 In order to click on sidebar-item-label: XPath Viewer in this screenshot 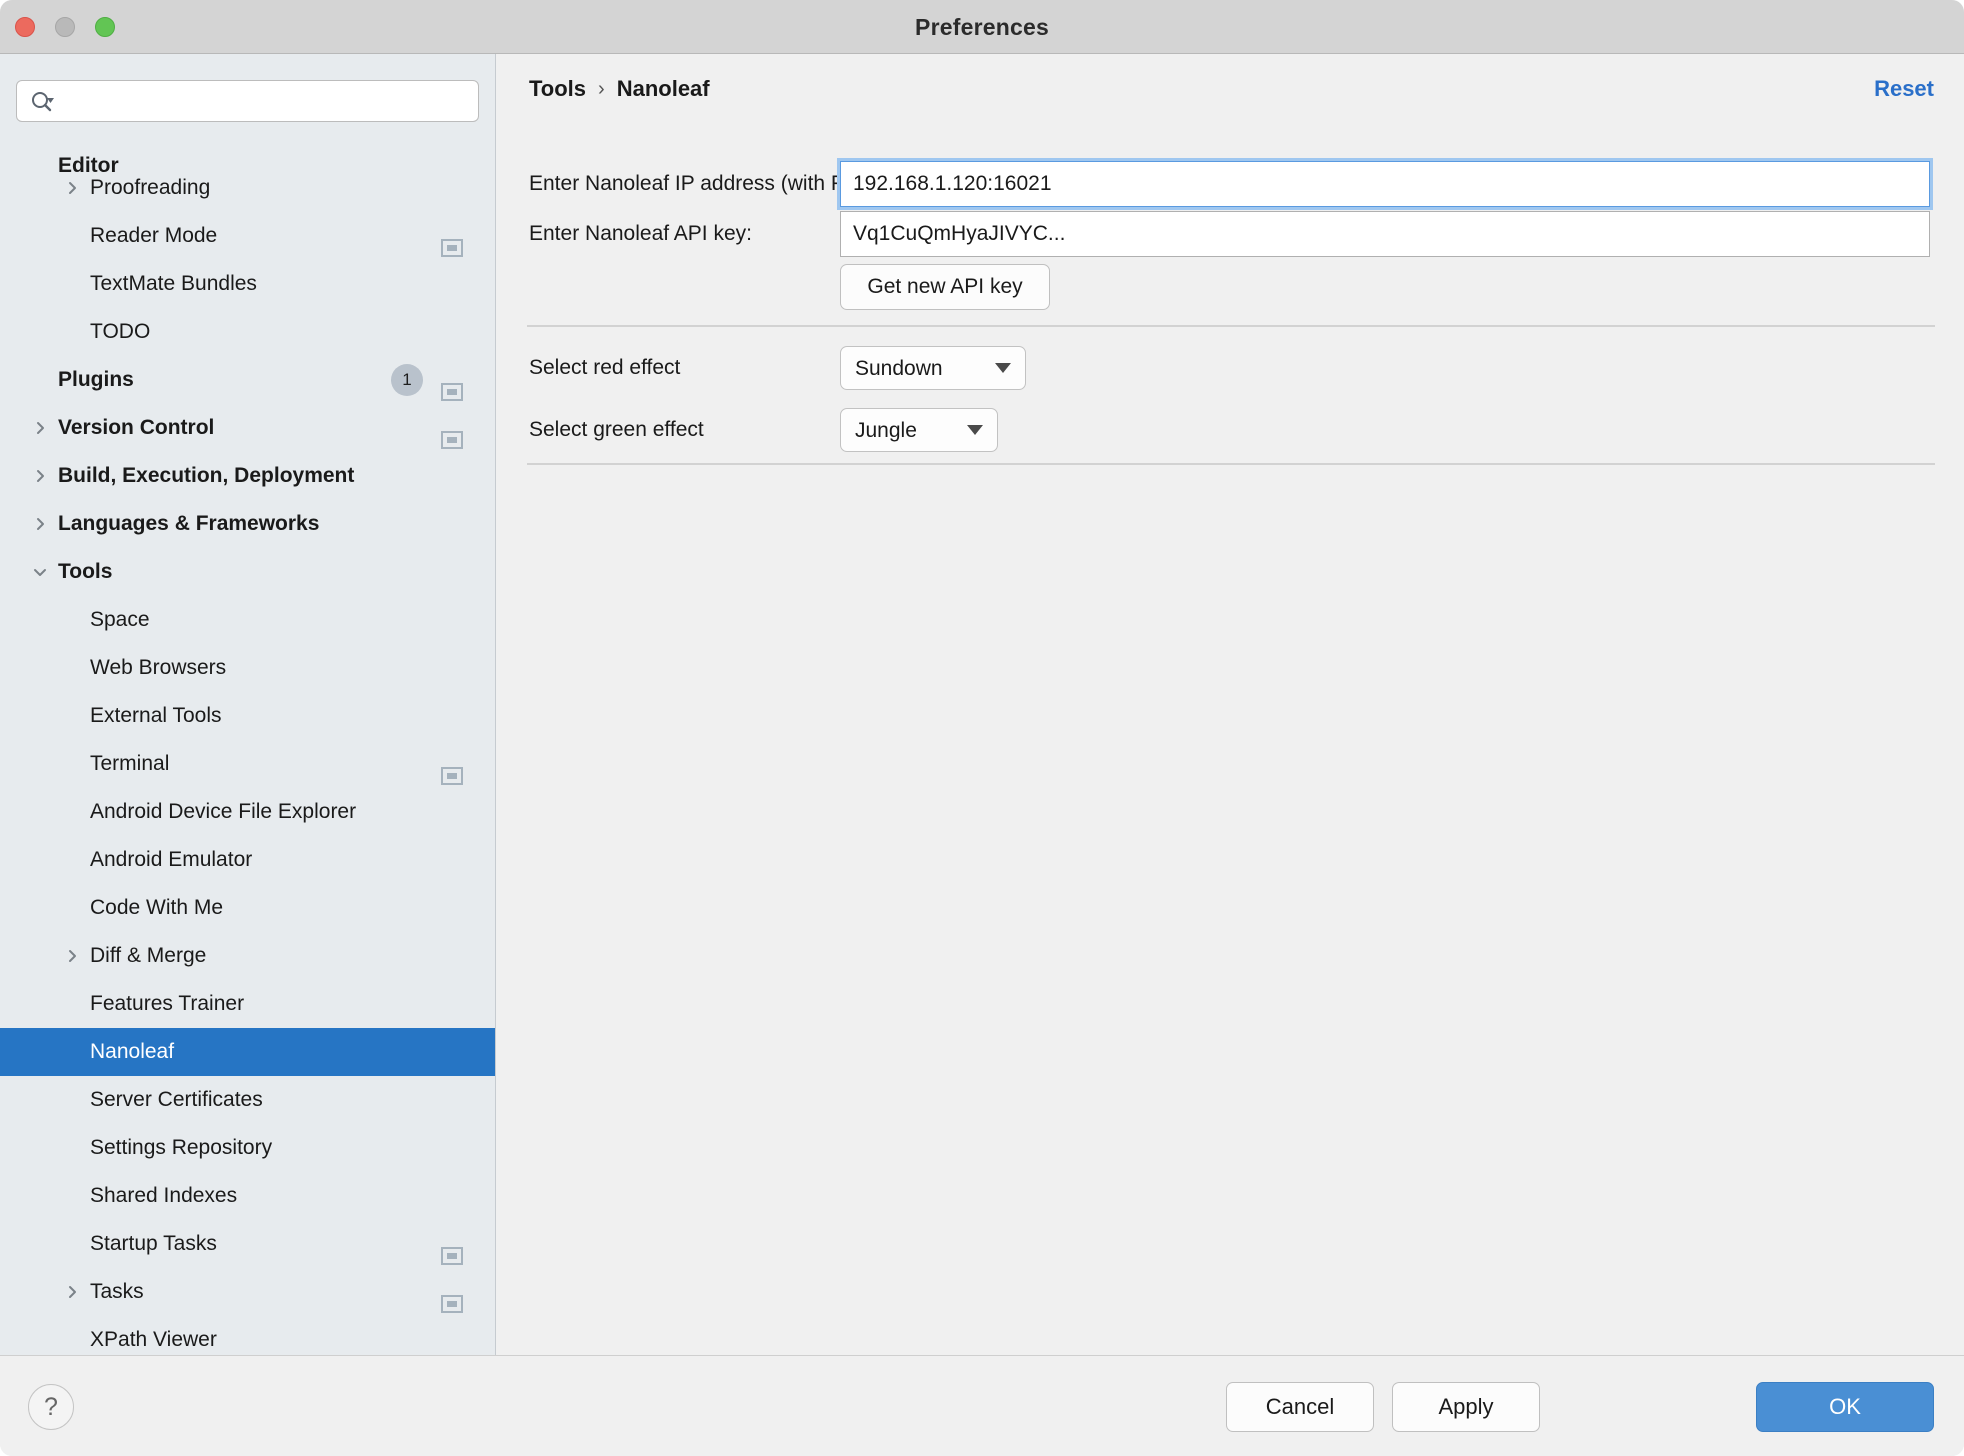, I will do `click(153, 1339)`.